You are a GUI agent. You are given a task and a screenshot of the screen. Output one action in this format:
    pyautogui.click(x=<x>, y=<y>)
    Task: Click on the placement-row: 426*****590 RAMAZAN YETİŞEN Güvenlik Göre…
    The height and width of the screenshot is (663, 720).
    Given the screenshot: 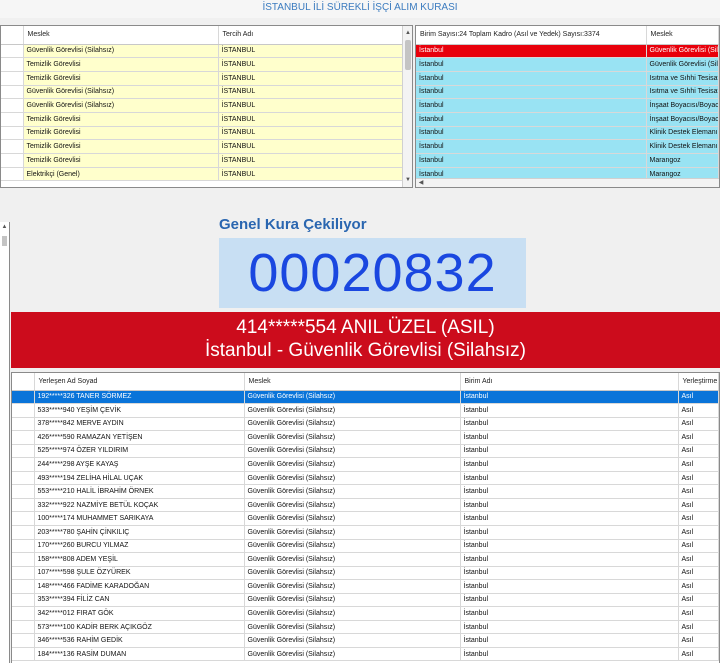 What is the action you would take?
    pyautogui.click(x=365, y=437)
    